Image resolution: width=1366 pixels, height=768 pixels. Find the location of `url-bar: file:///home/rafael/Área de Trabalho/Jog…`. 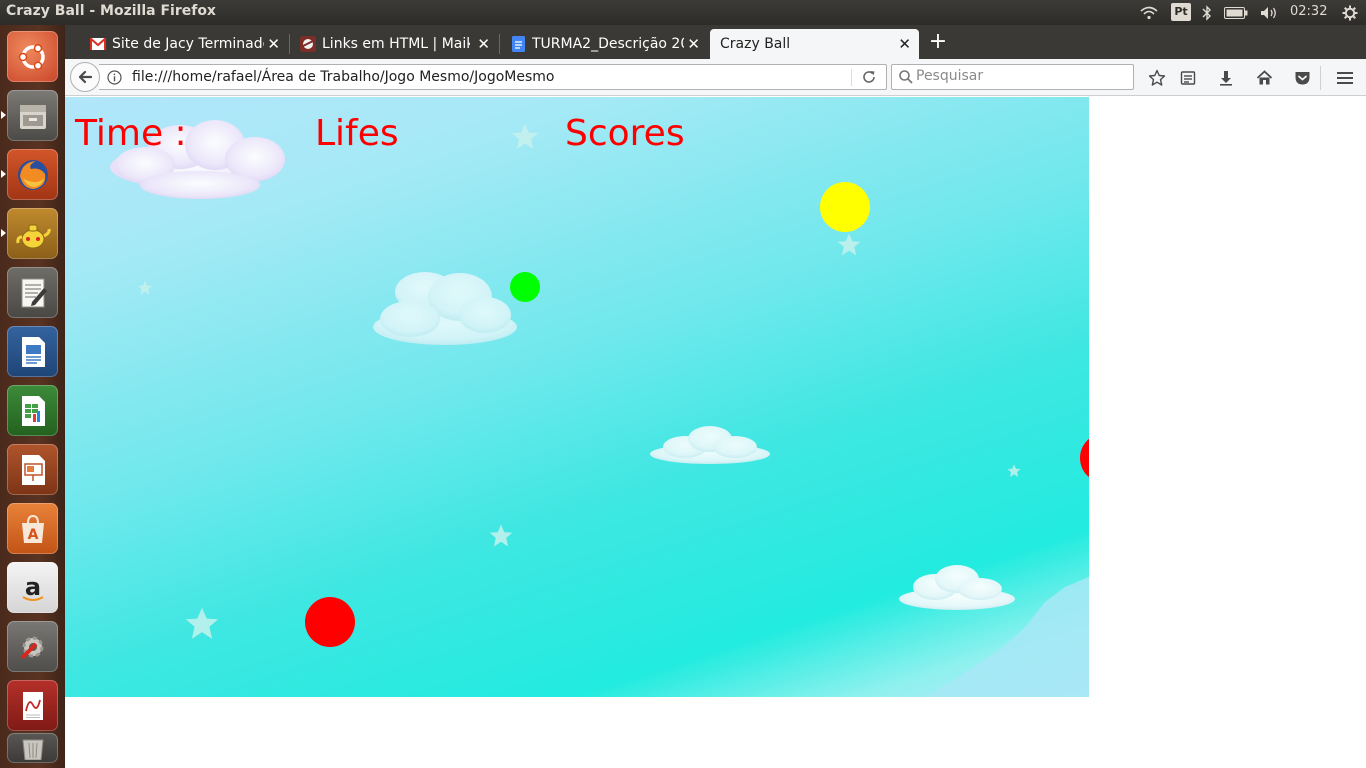

url-bar: file:///home/rafael/Área de Trabalho/Jog… is located at coordinates (493, 77).